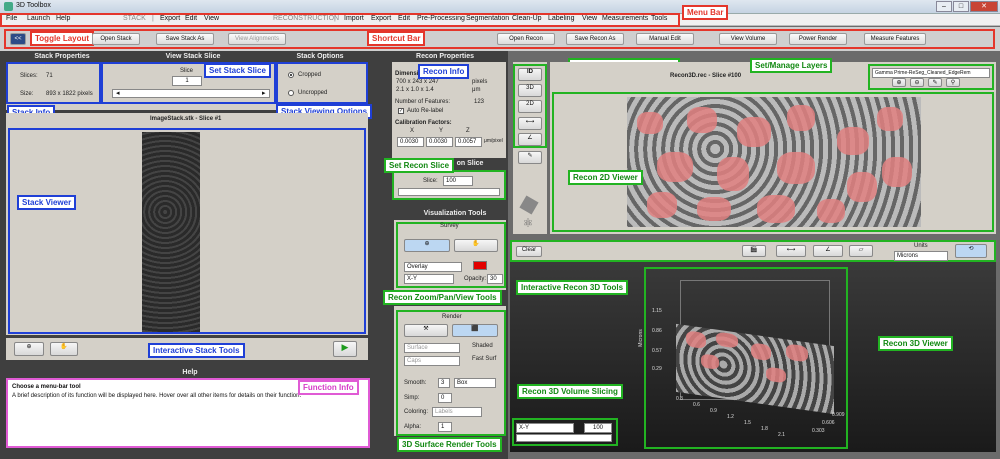 Image resolution: width=1000 pixels, height=459 pixels. I want to click on label-set-layers: Set/Manage Layers, so click(791, 65).